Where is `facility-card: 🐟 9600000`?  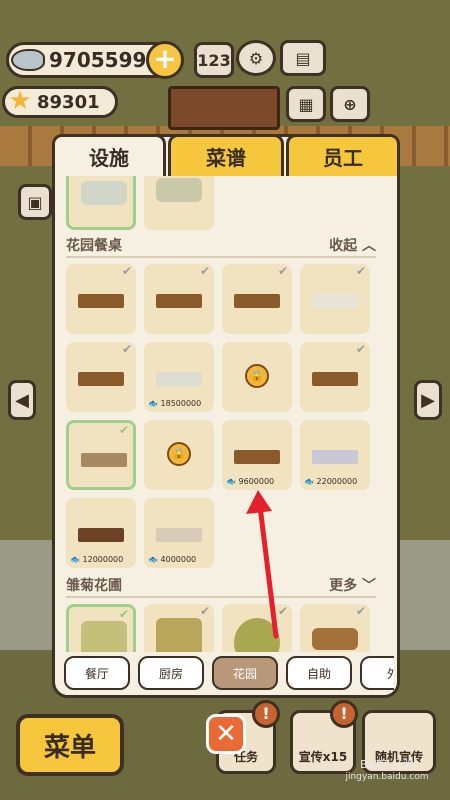 facility-card: 🐟 9600000 is located at coordinates (257, 455).